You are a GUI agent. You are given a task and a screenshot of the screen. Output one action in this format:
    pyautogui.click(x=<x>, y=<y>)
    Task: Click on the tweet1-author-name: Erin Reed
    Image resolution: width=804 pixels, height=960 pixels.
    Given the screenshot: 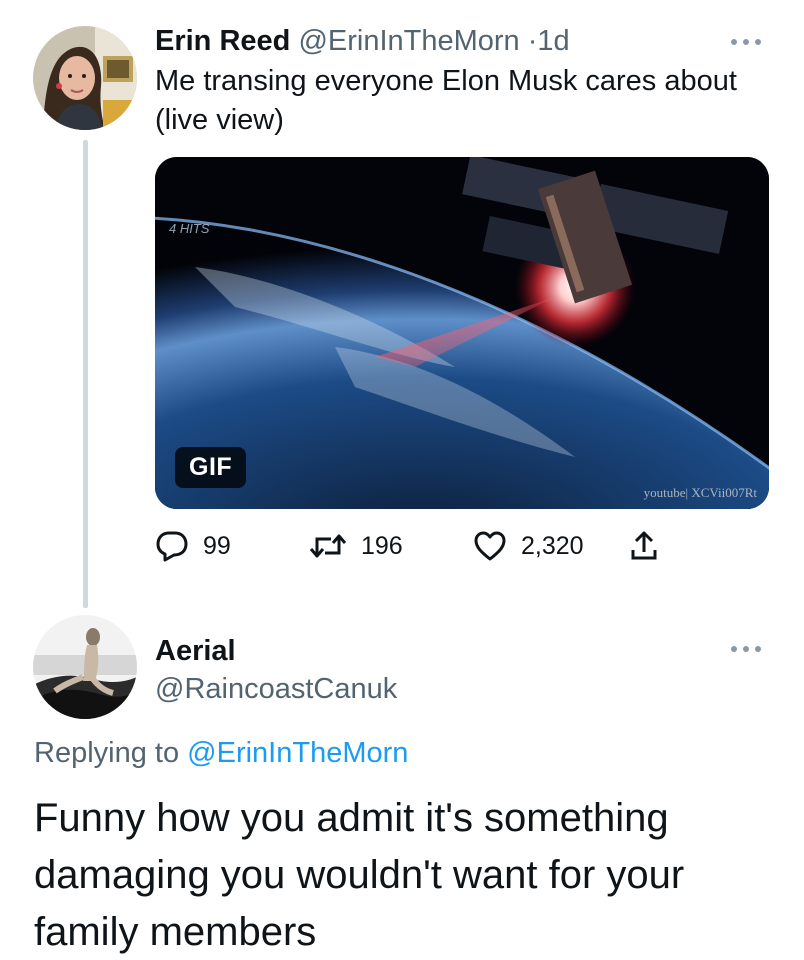 What is the action you would take?
    pyautogui.click(x=222, y=41)
    